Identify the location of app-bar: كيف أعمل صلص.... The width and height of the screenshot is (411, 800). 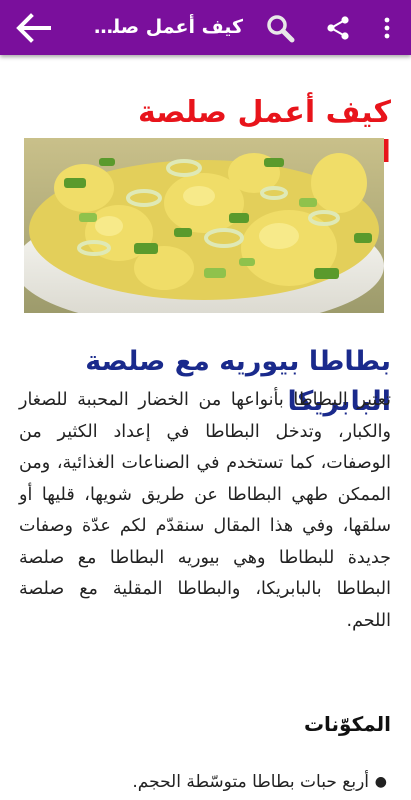
(205, 27).